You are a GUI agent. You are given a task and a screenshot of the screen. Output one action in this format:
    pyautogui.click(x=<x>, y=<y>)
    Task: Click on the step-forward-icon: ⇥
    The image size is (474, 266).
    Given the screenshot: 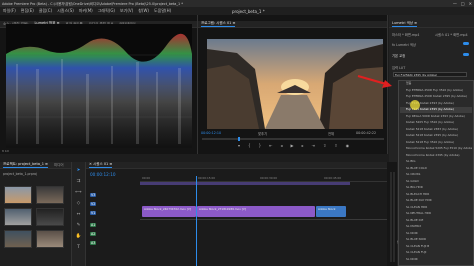 What is the action you would take?
    pyautogui.click(x=313, y=145)
    